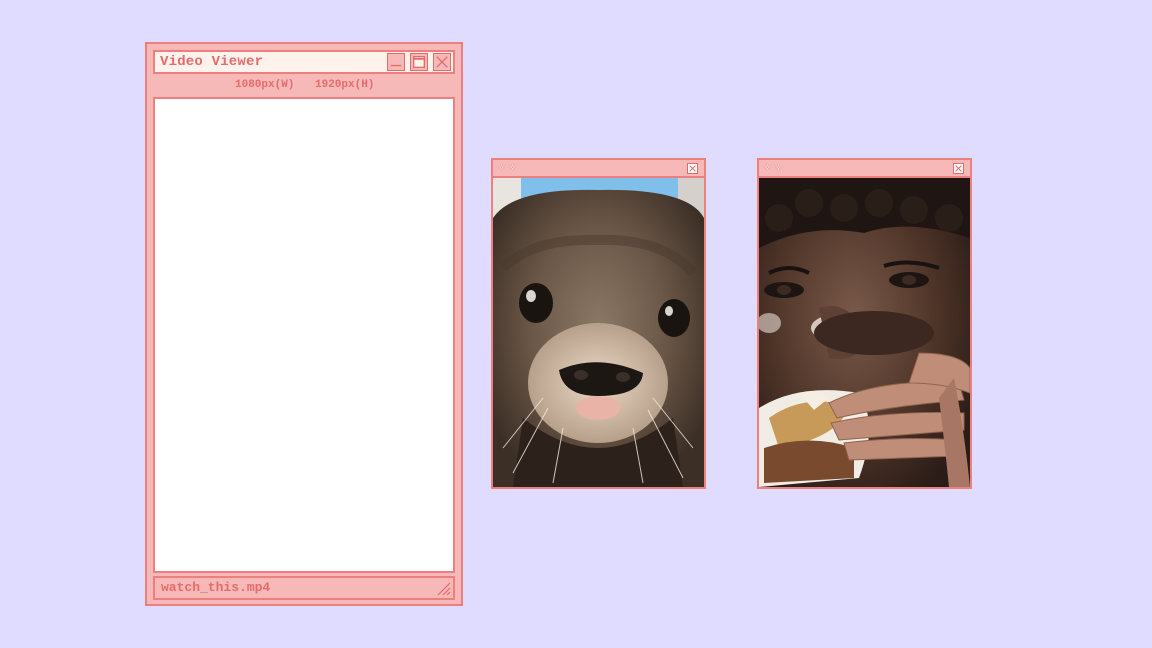 The height and width of the screenshot is (648, 1152). Describe the element at coordinates (265, 85) in the screenshot. I see `width-label: 1080px(W)` at that location.